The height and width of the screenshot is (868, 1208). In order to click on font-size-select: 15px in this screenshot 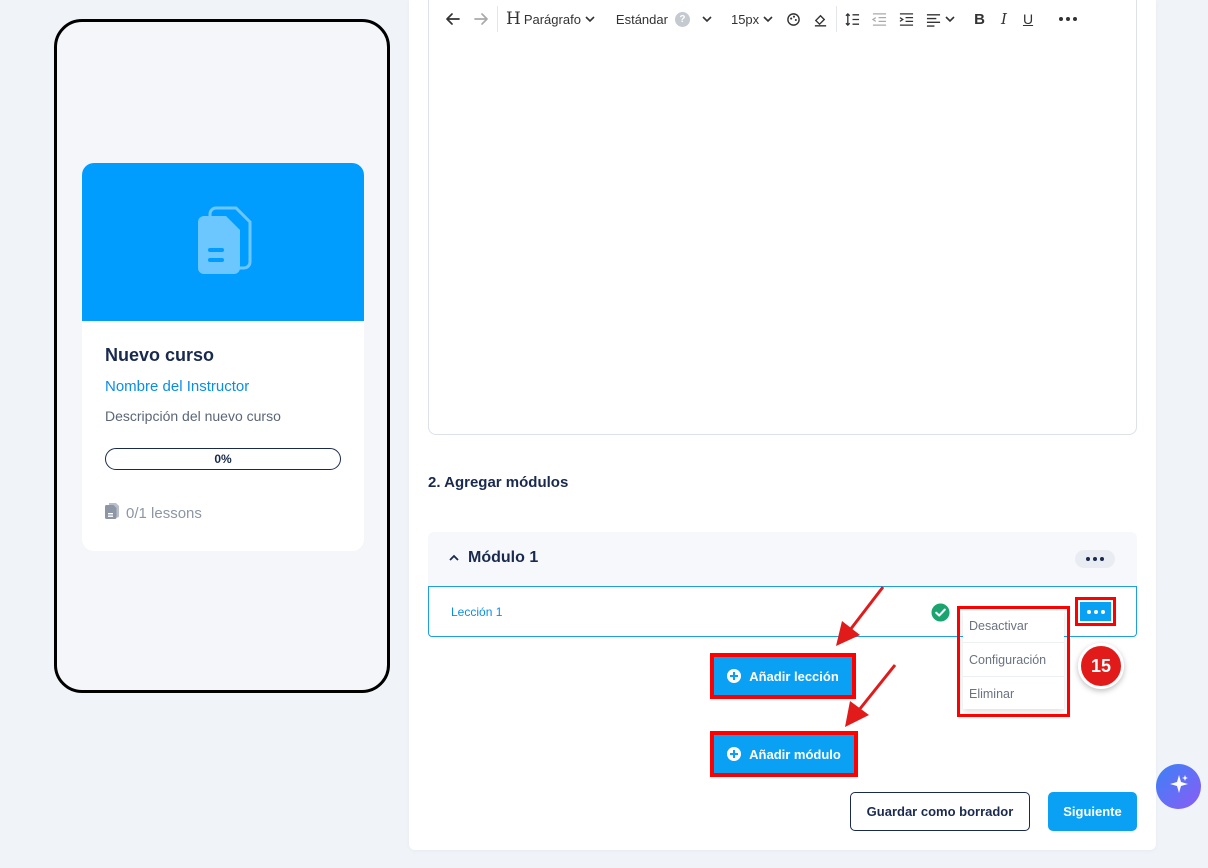, I will do `click(752, 19)`.